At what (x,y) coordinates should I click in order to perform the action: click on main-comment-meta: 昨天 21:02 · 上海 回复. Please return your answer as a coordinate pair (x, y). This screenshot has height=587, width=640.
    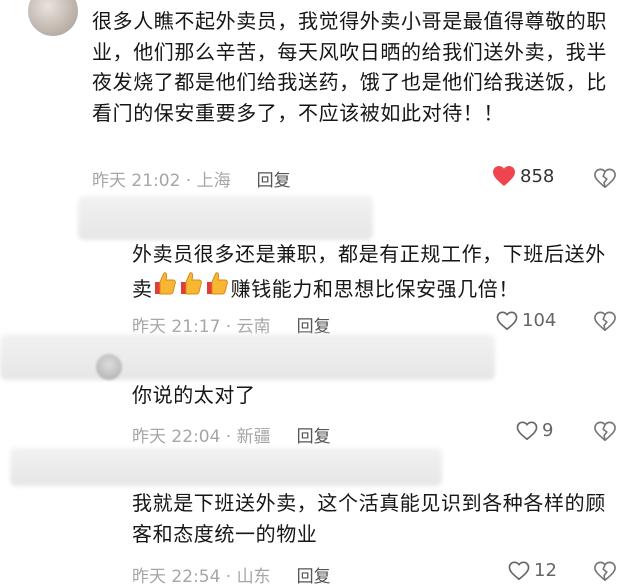
    Looking at the image, I should click on (191, 178).